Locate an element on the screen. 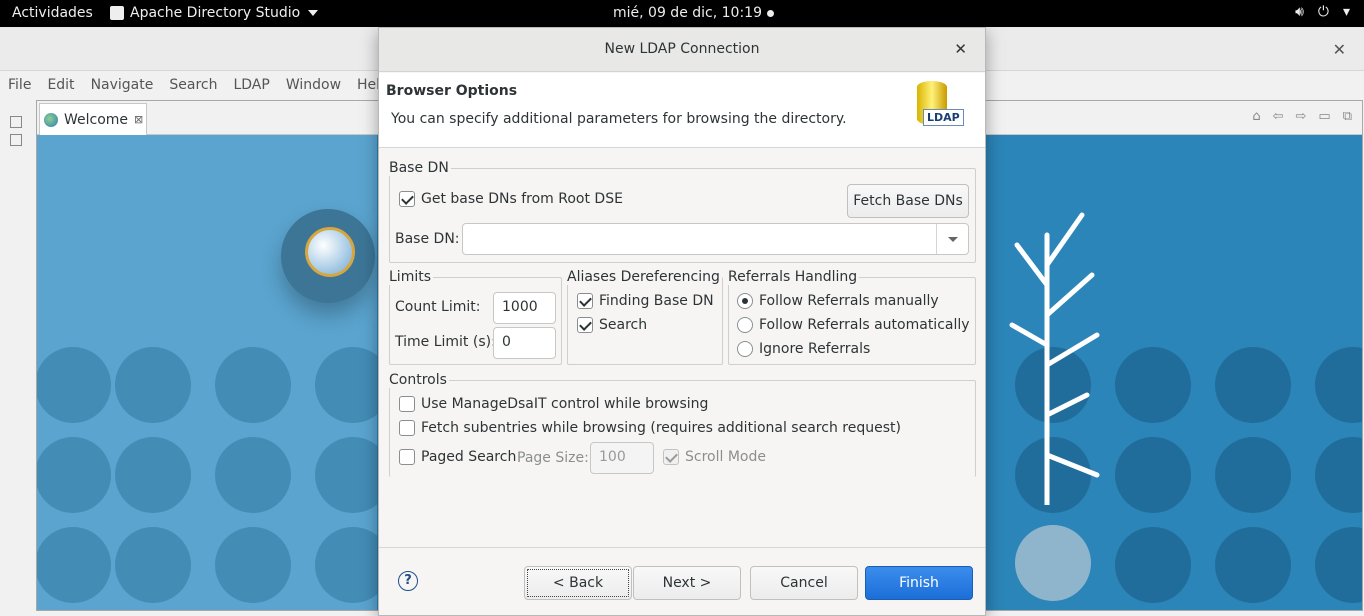  finish-button: Finish is located at coordinates (919, 583).